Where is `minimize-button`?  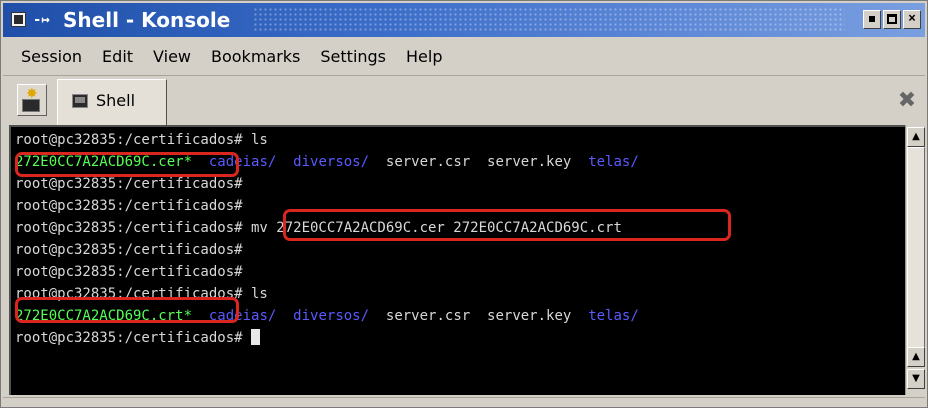
minimize-button is located at coordinates (872, 19).